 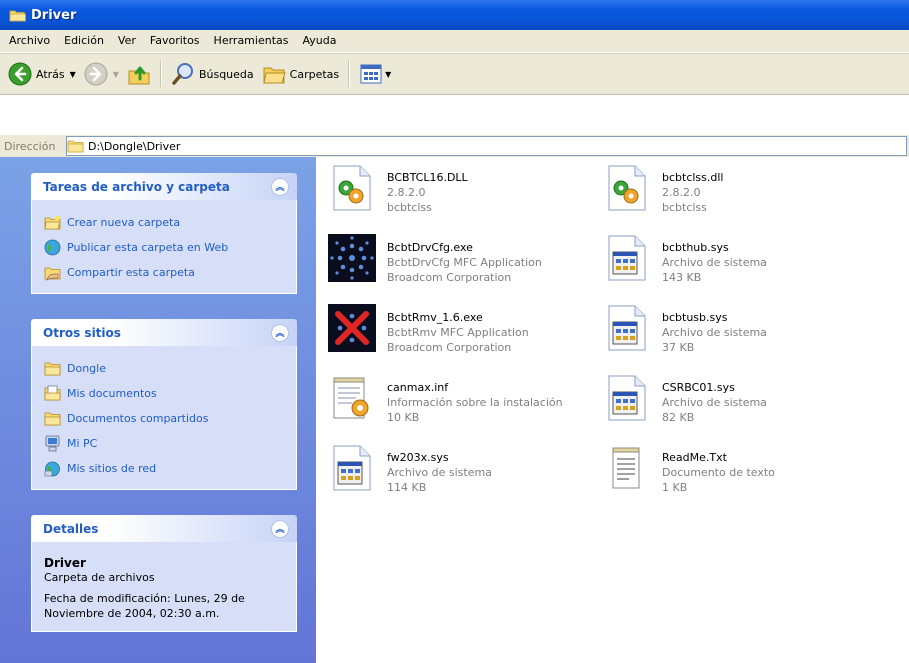 I want to click on file-item: CSRBC01.sys Archivo de sistema 82 KB, so click(x=684, y=398).